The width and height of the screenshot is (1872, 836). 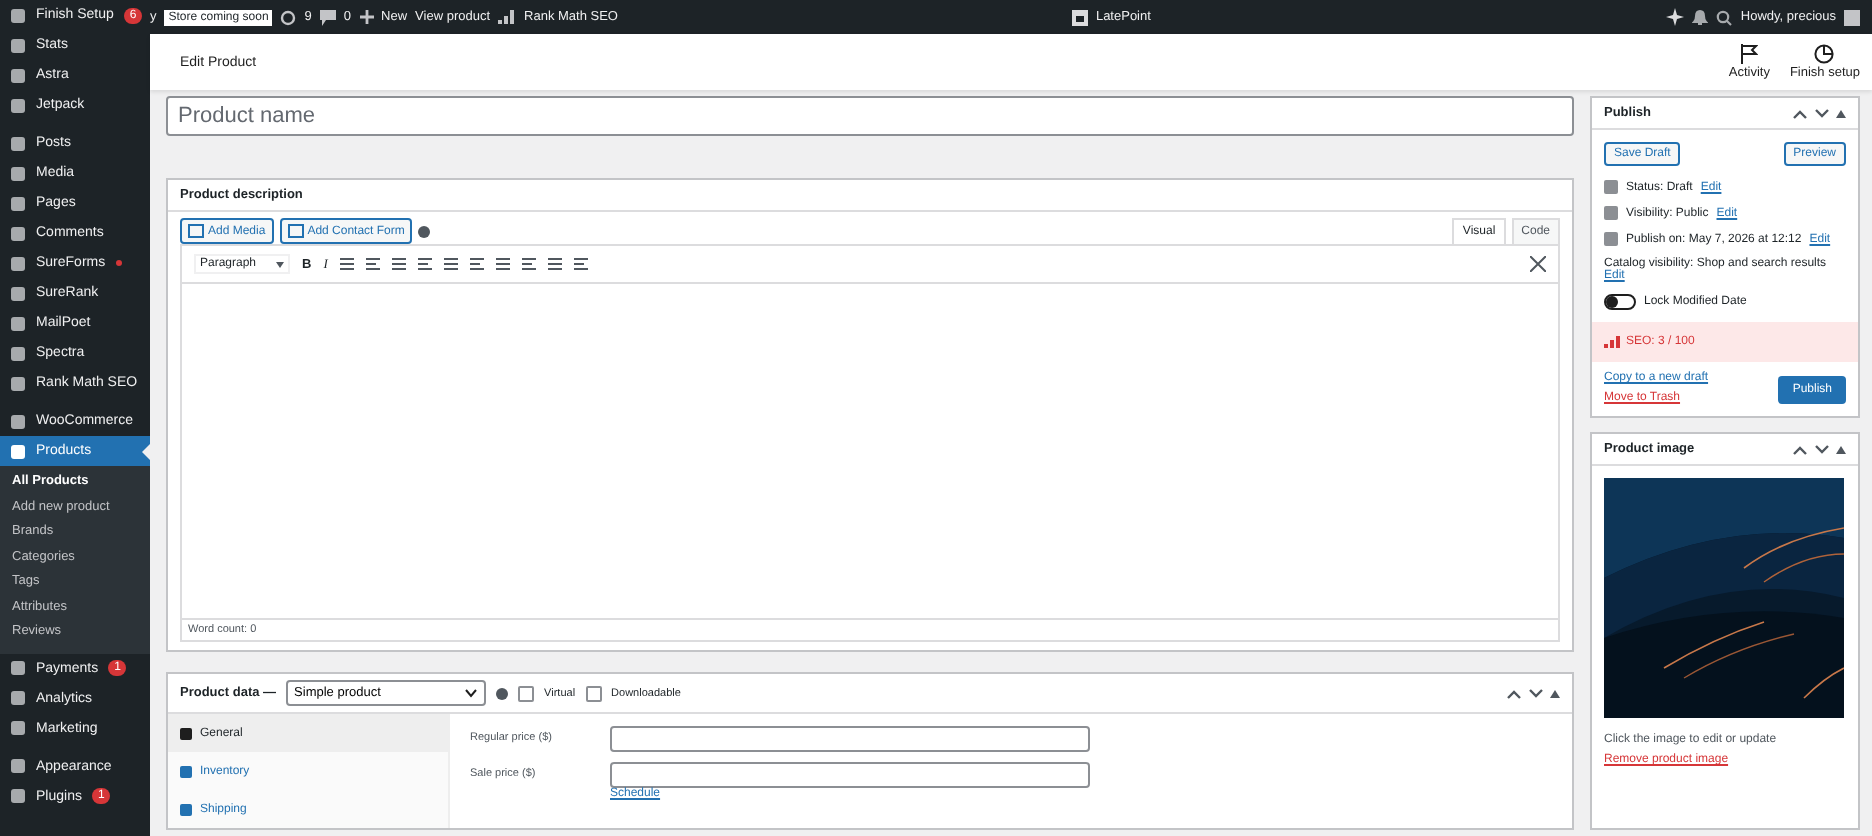 I want to click on bell-icon, so click(x=1700, y=17).